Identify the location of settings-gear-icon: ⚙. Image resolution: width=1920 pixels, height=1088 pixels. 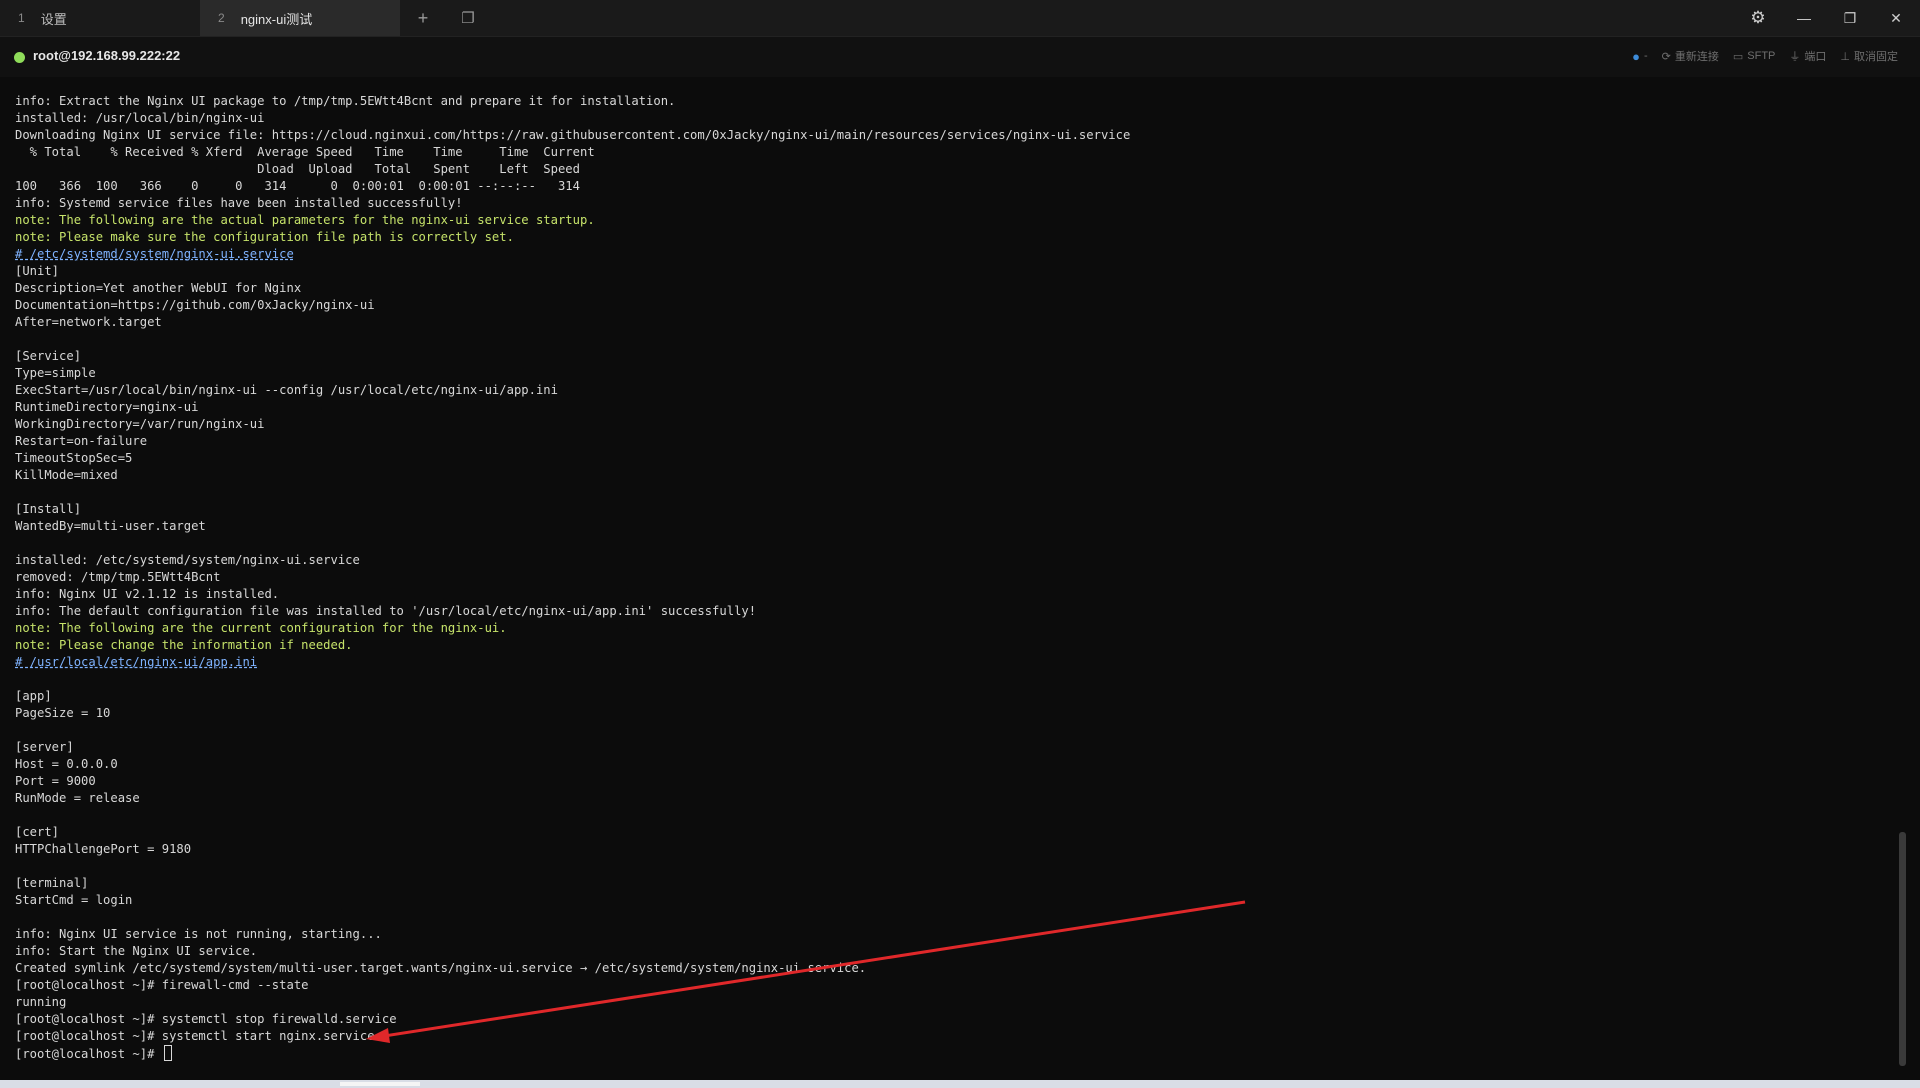
(1758, 18).